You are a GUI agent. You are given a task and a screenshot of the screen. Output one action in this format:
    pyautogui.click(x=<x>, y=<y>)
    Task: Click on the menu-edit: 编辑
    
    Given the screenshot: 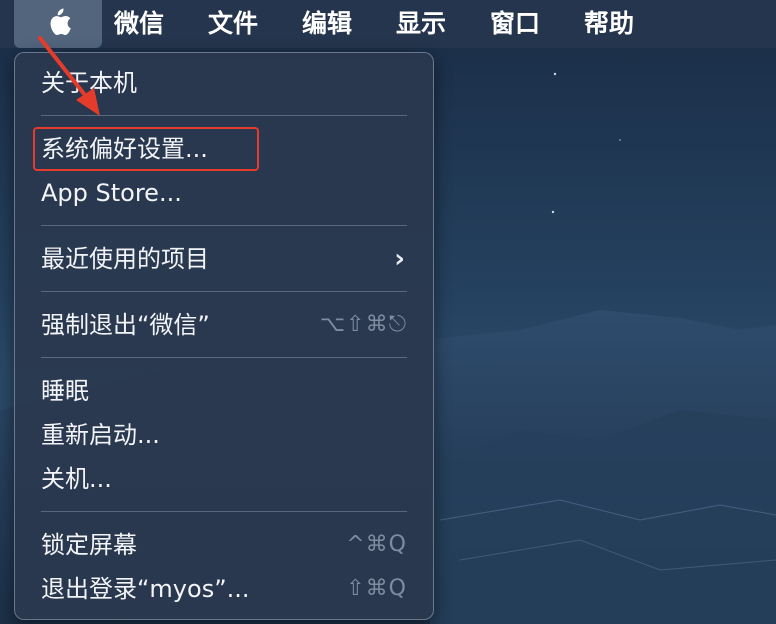 What is the action you would take?
    pyautogui.click(x=327, y=24)
    